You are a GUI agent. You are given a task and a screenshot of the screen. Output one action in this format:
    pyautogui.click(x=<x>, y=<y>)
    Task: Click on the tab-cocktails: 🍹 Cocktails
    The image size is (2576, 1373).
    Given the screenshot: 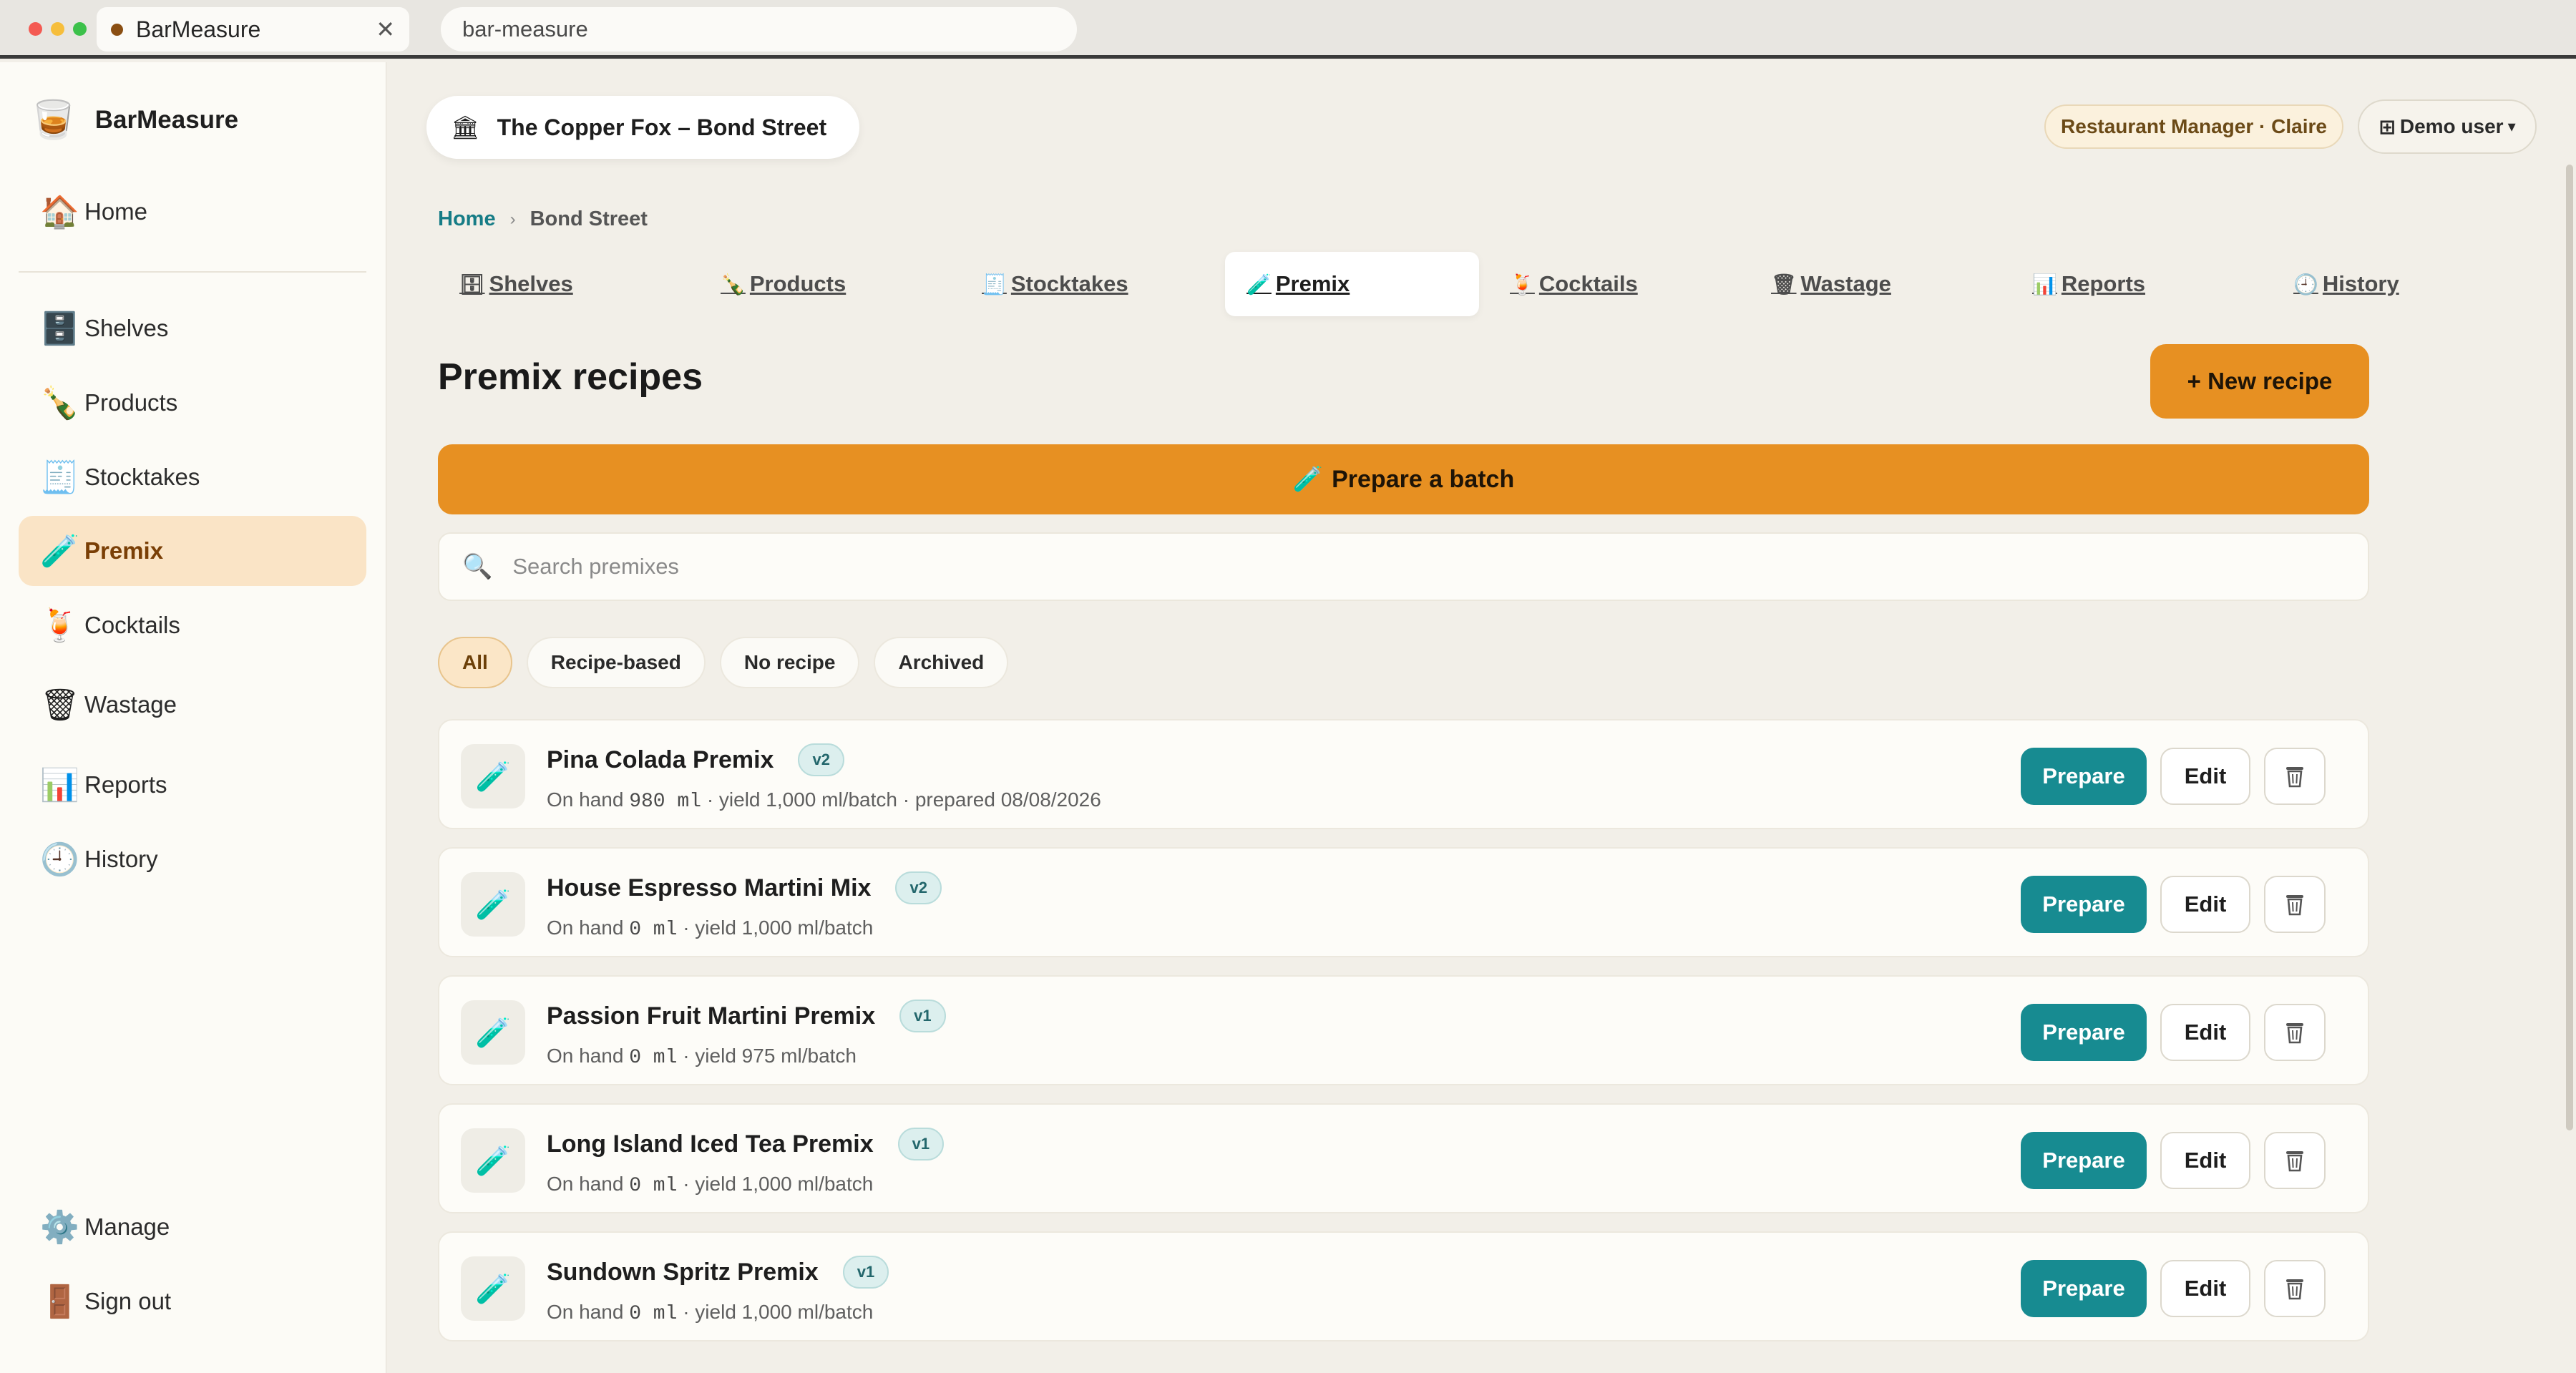 What is the action you would take?
    pyautogui.click(x=1610, y=284)
    